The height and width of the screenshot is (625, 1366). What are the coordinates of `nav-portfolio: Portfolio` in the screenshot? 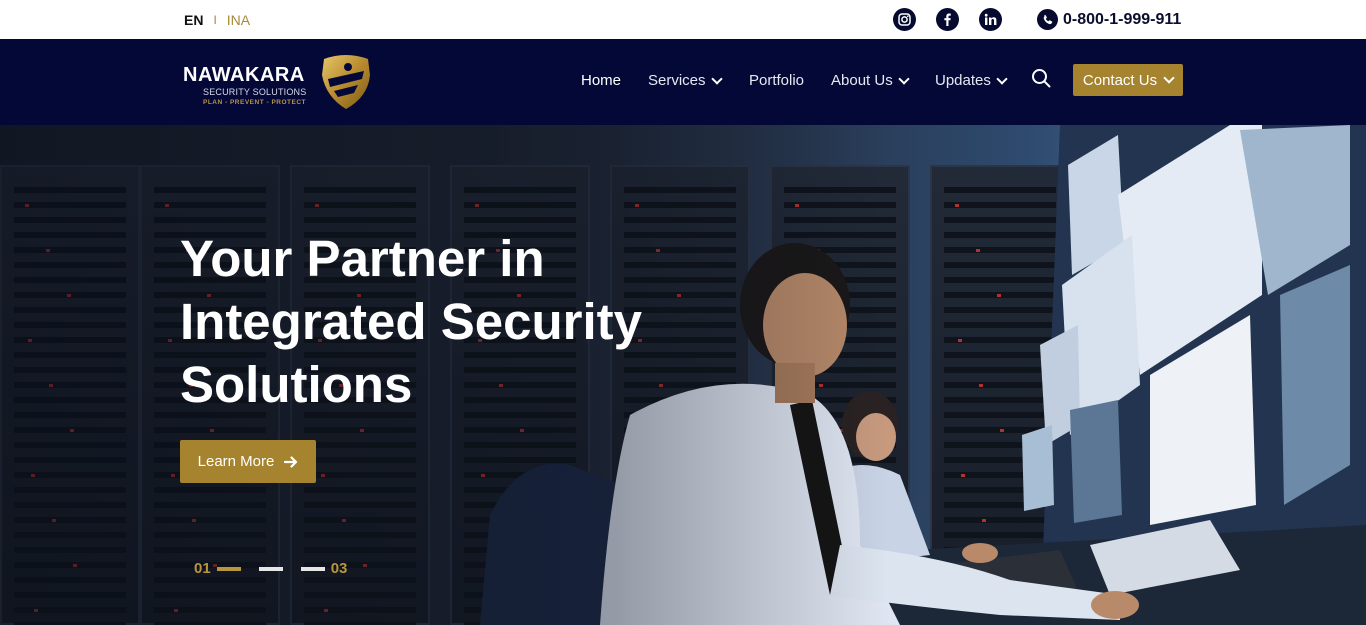 It's located at (776, 80).